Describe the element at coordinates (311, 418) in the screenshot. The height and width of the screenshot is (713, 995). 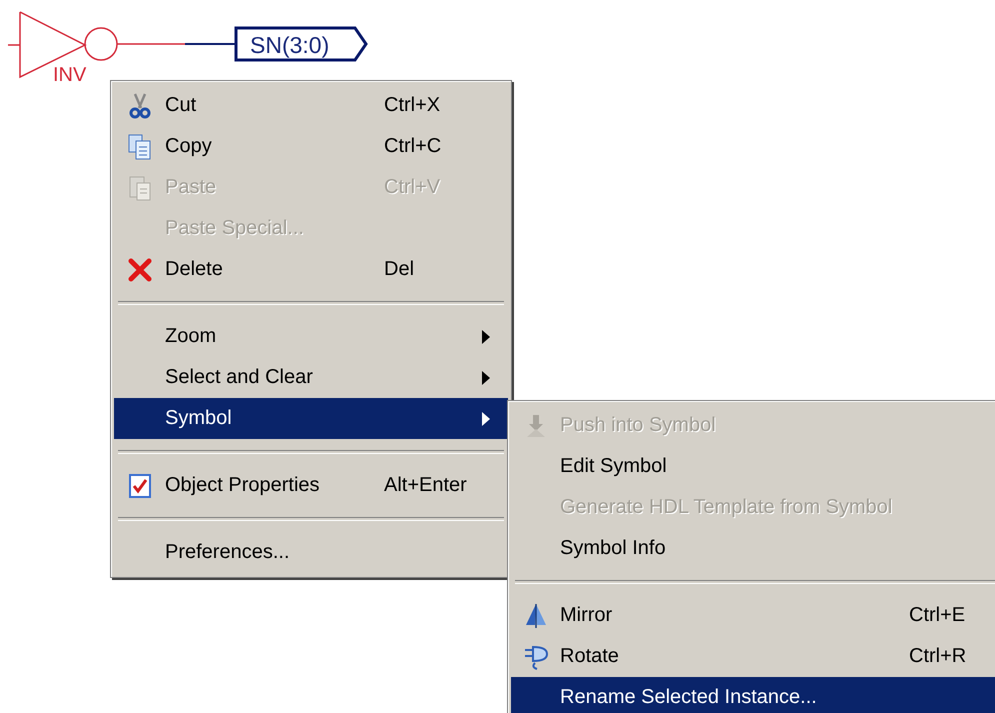
I see `menu-item: Symbol` at that location.